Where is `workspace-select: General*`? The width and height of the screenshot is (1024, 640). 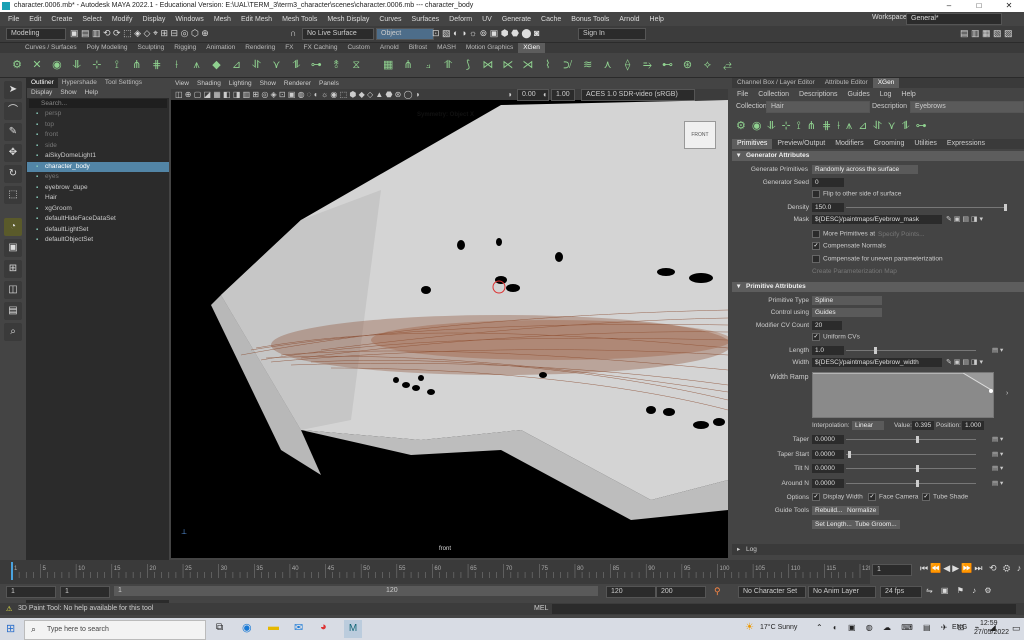
workspace-select: General* is located at coordinates (954, 19).